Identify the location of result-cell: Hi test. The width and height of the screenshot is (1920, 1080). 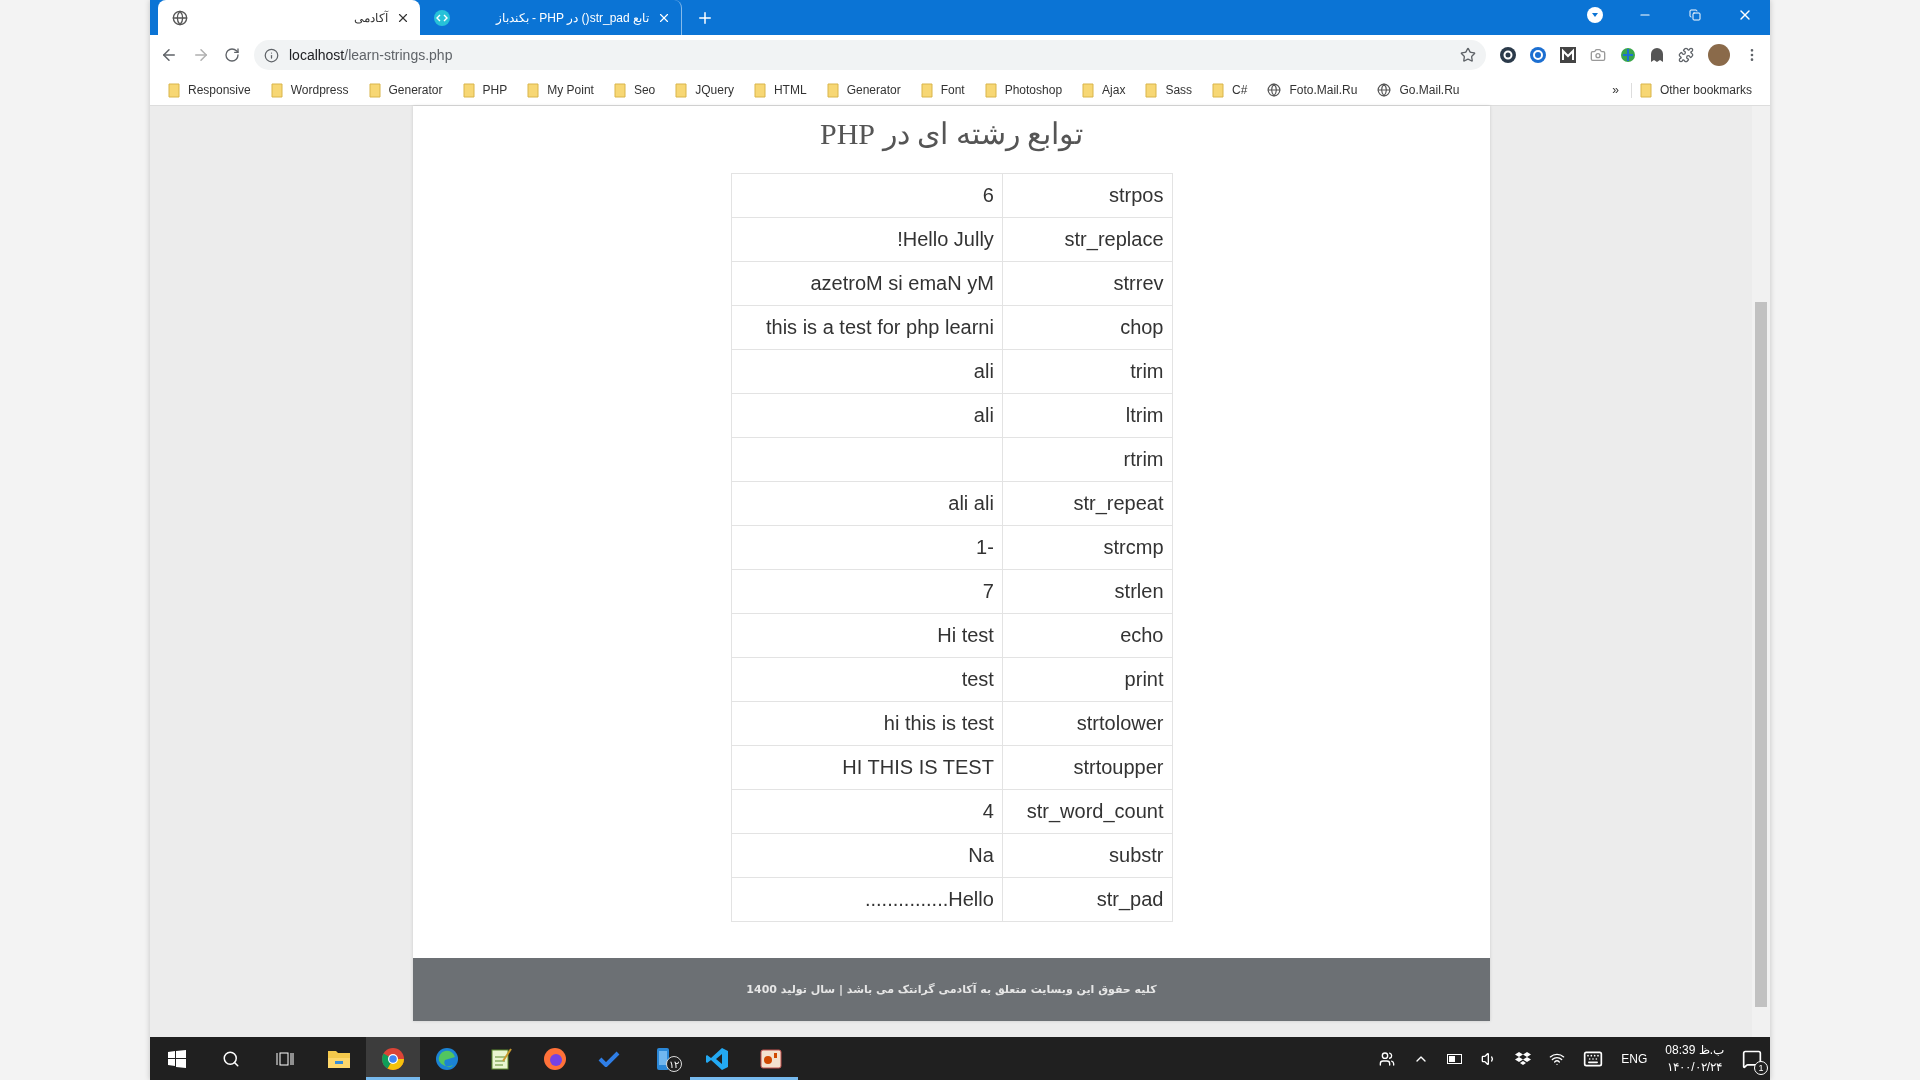
(867, 635).